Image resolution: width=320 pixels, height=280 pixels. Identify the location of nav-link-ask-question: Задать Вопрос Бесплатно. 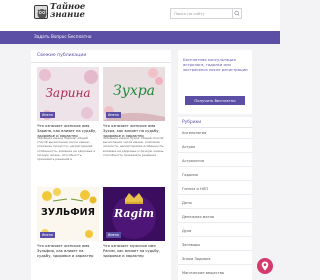
(62, 37).